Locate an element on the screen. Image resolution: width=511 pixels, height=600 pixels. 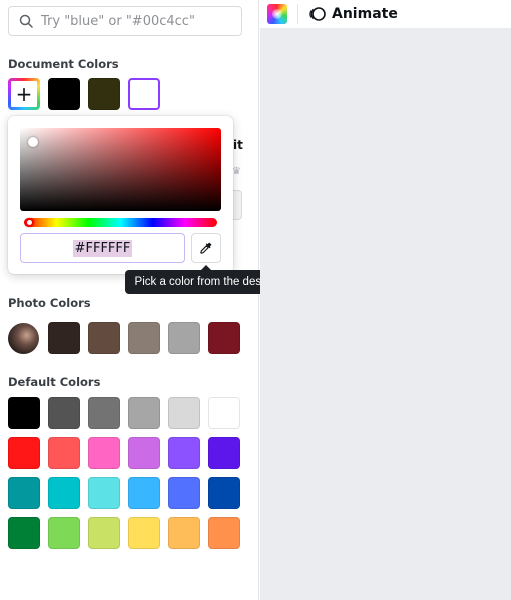
eyedropper-button is located at coordinates (206, 248).